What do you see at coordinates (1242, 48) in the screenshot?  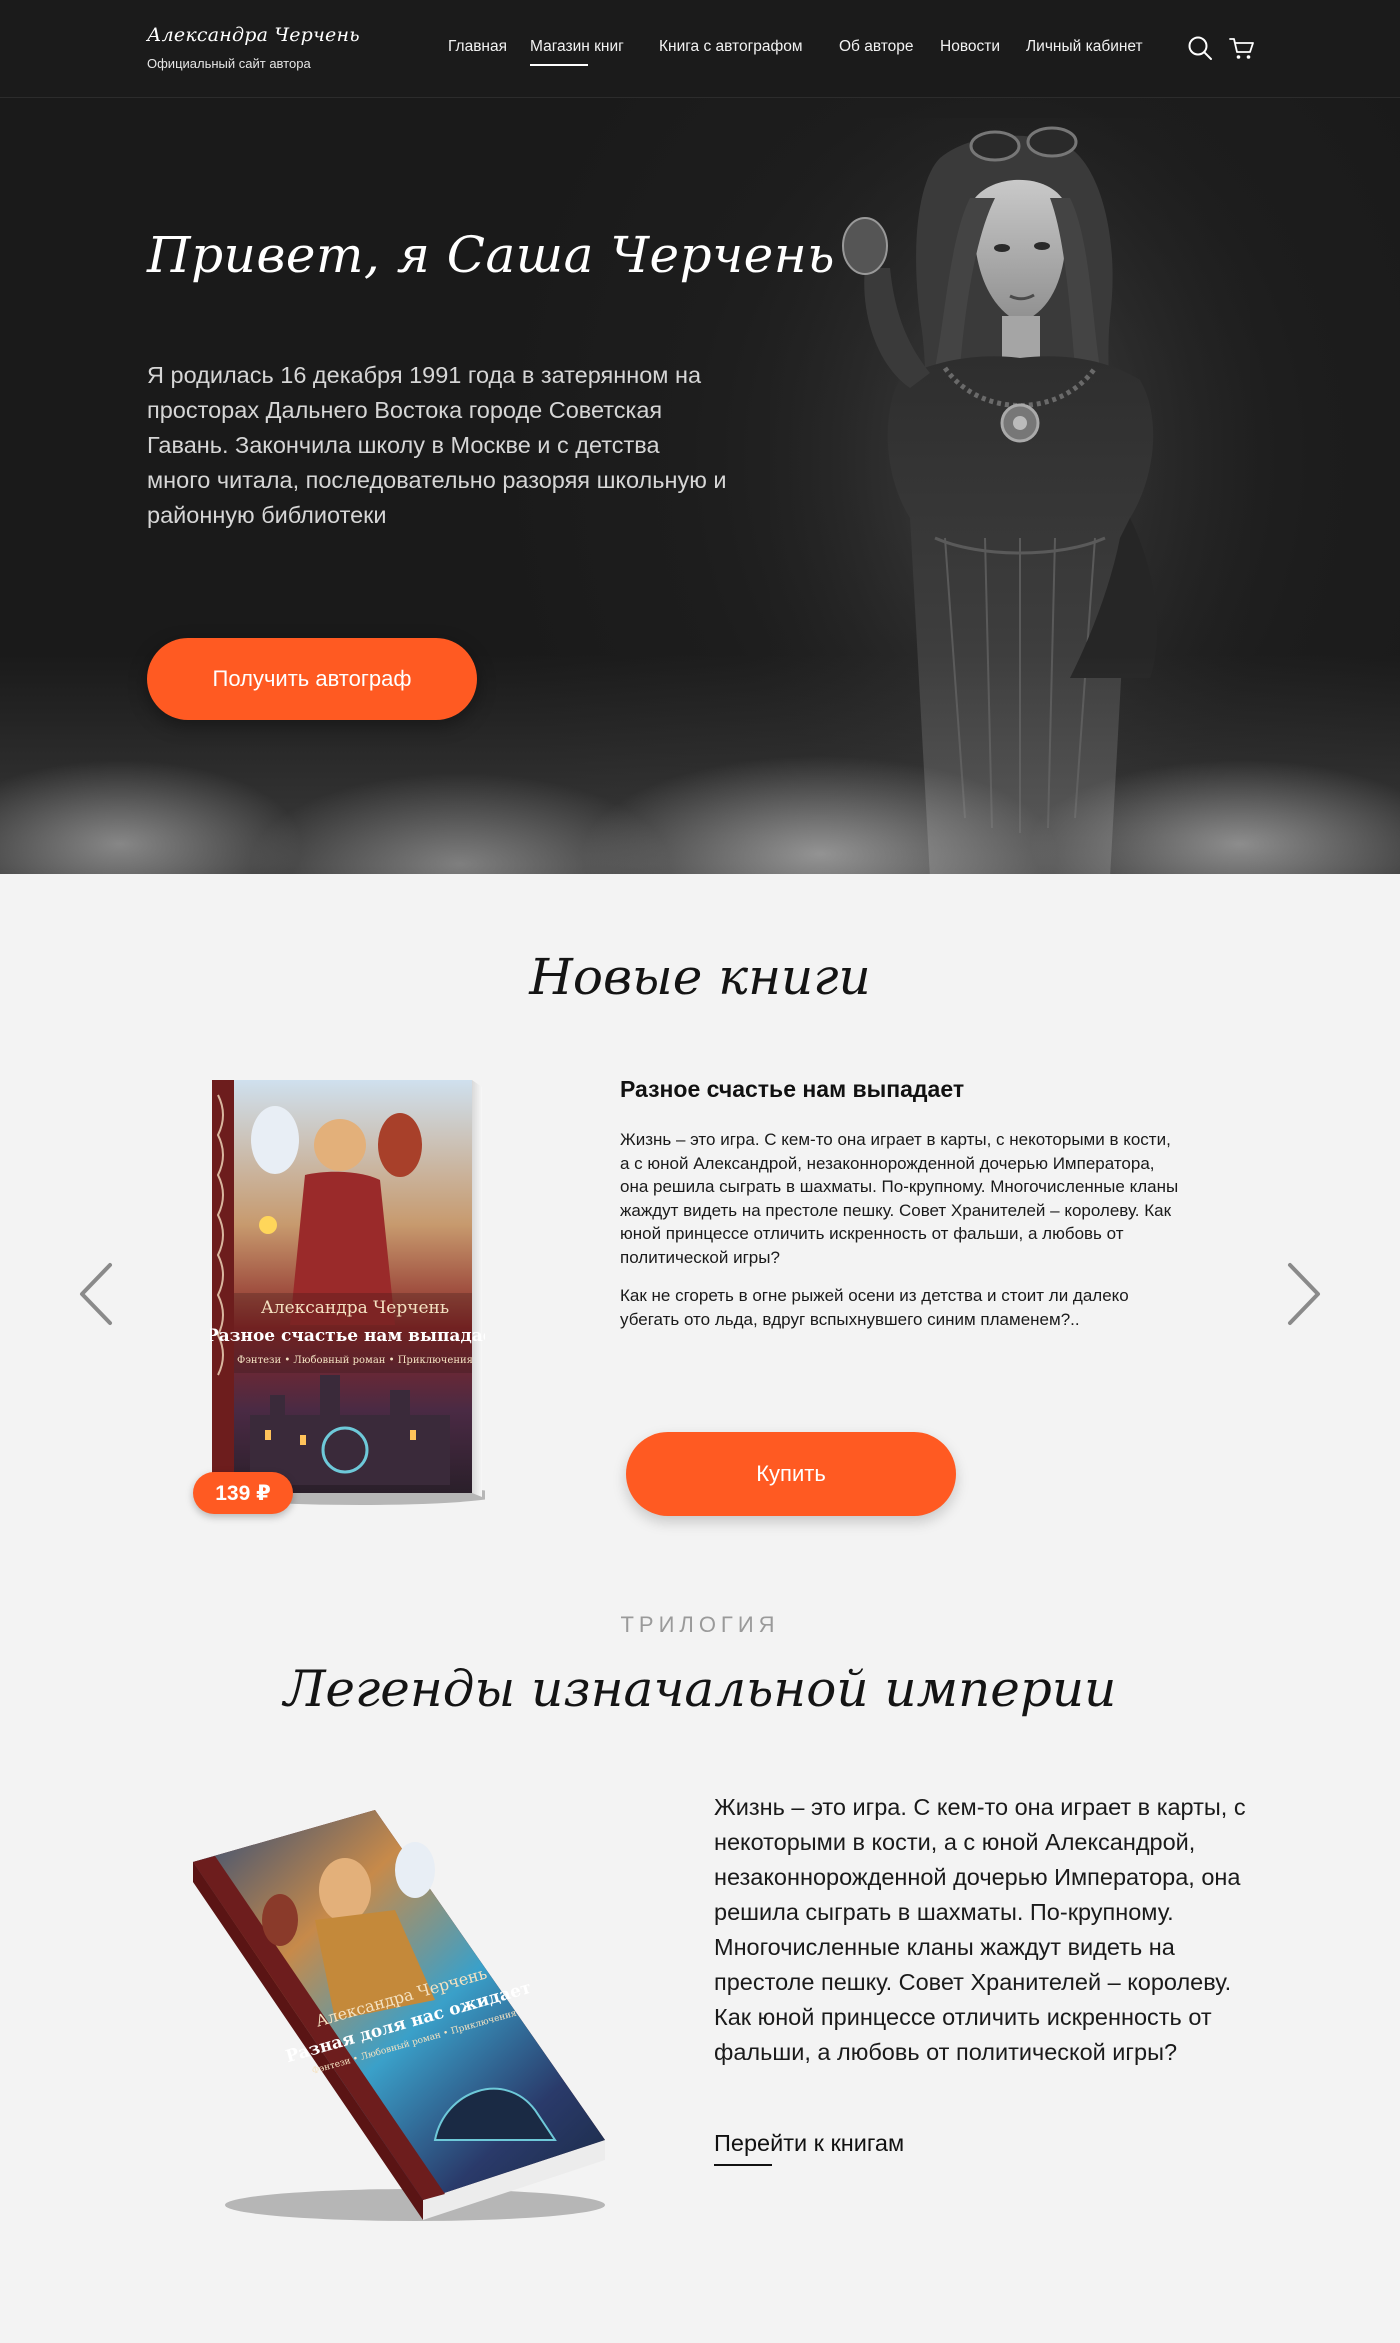 I see `cart-icon` at bounding box center [1242, 48].